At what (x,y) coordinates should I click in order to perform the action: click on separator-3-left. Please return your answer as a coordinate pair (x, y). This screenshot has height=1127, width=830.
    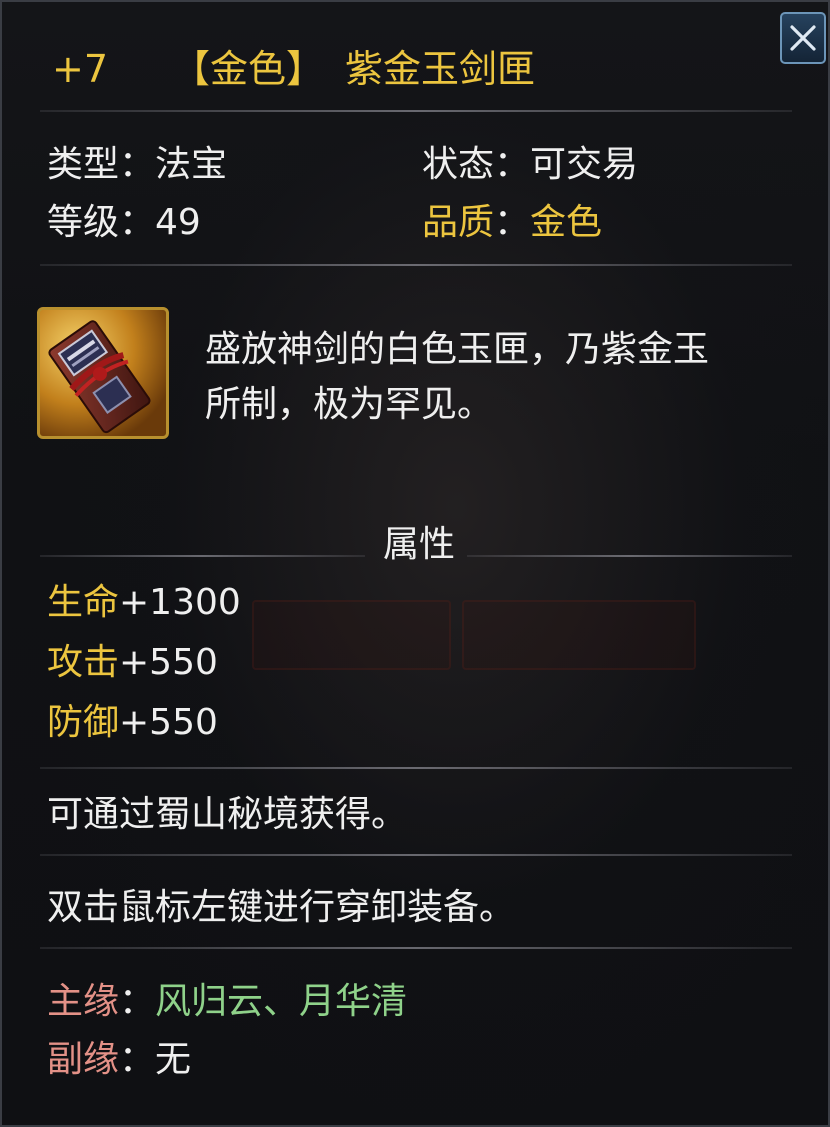
    Looking at the image, I should click on (202, 556).